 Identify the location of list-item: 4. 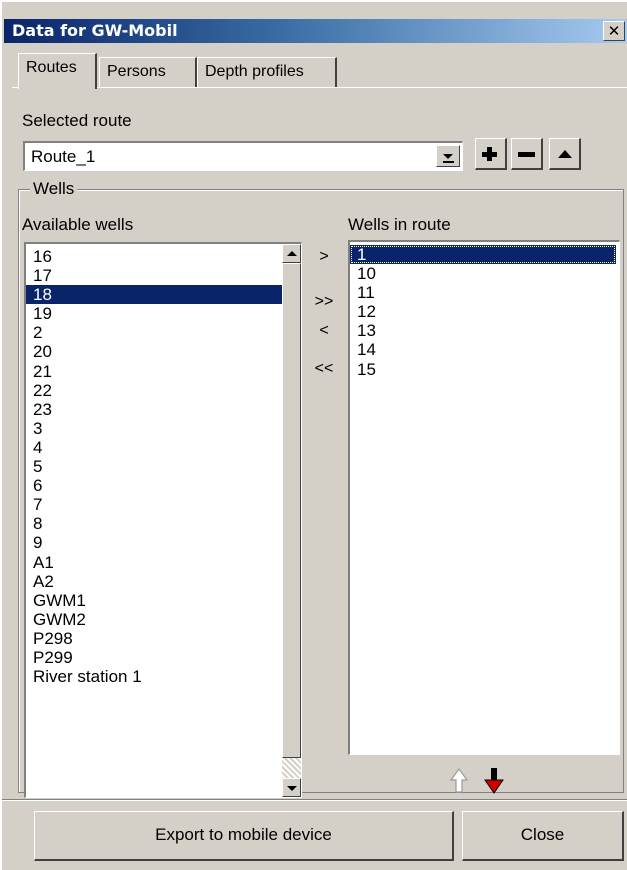
(155, 447).